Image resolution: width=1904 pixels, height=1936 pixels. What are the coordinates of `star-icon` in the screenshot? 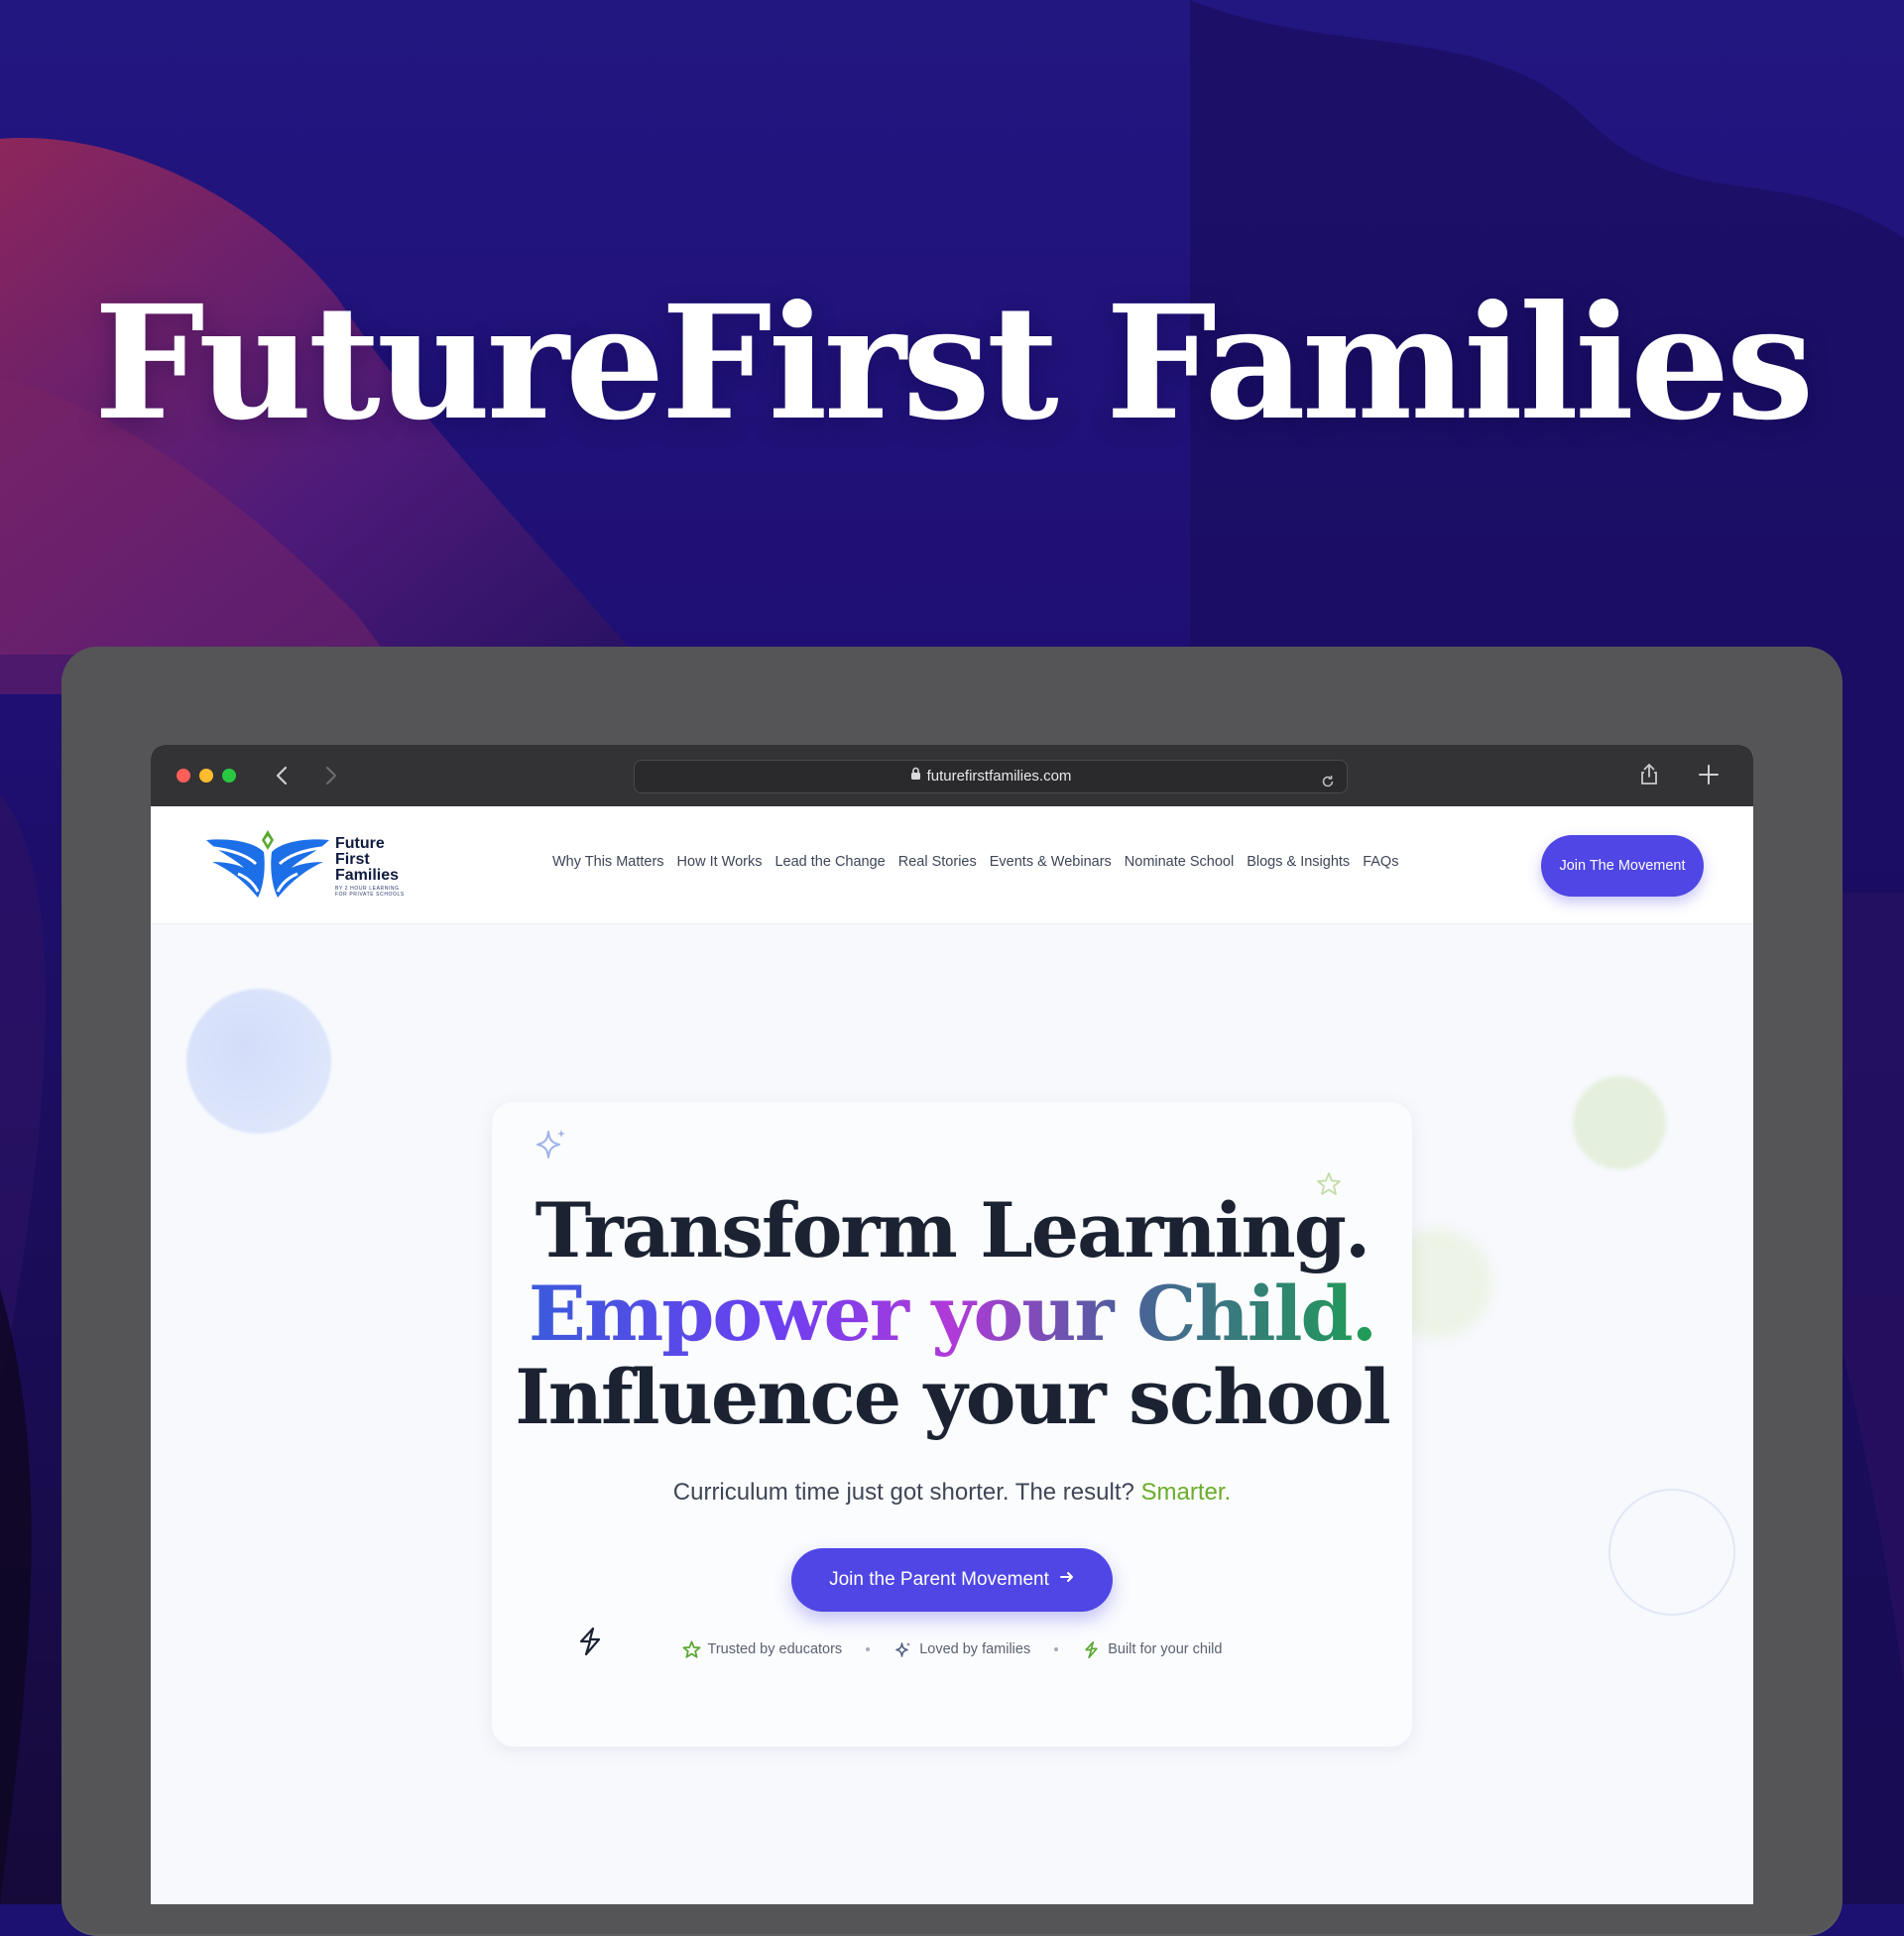 It's located at (691, 1649).